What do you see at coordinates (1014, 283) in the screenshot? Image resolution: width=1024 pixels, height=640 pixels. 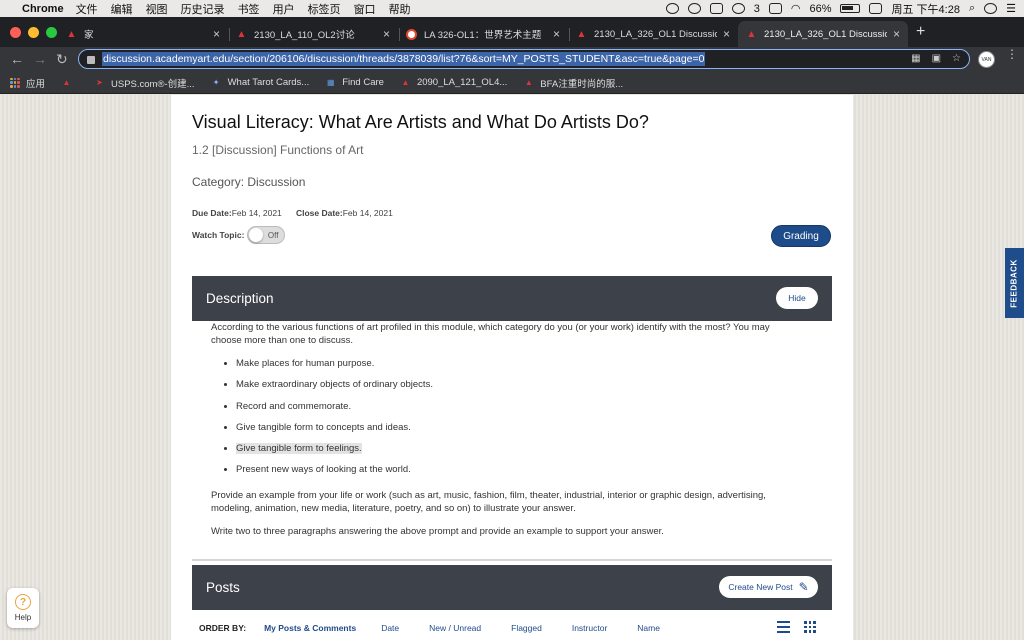 I see `feedback-tab: FEEDBACK` at bounding box center [1014, 283].